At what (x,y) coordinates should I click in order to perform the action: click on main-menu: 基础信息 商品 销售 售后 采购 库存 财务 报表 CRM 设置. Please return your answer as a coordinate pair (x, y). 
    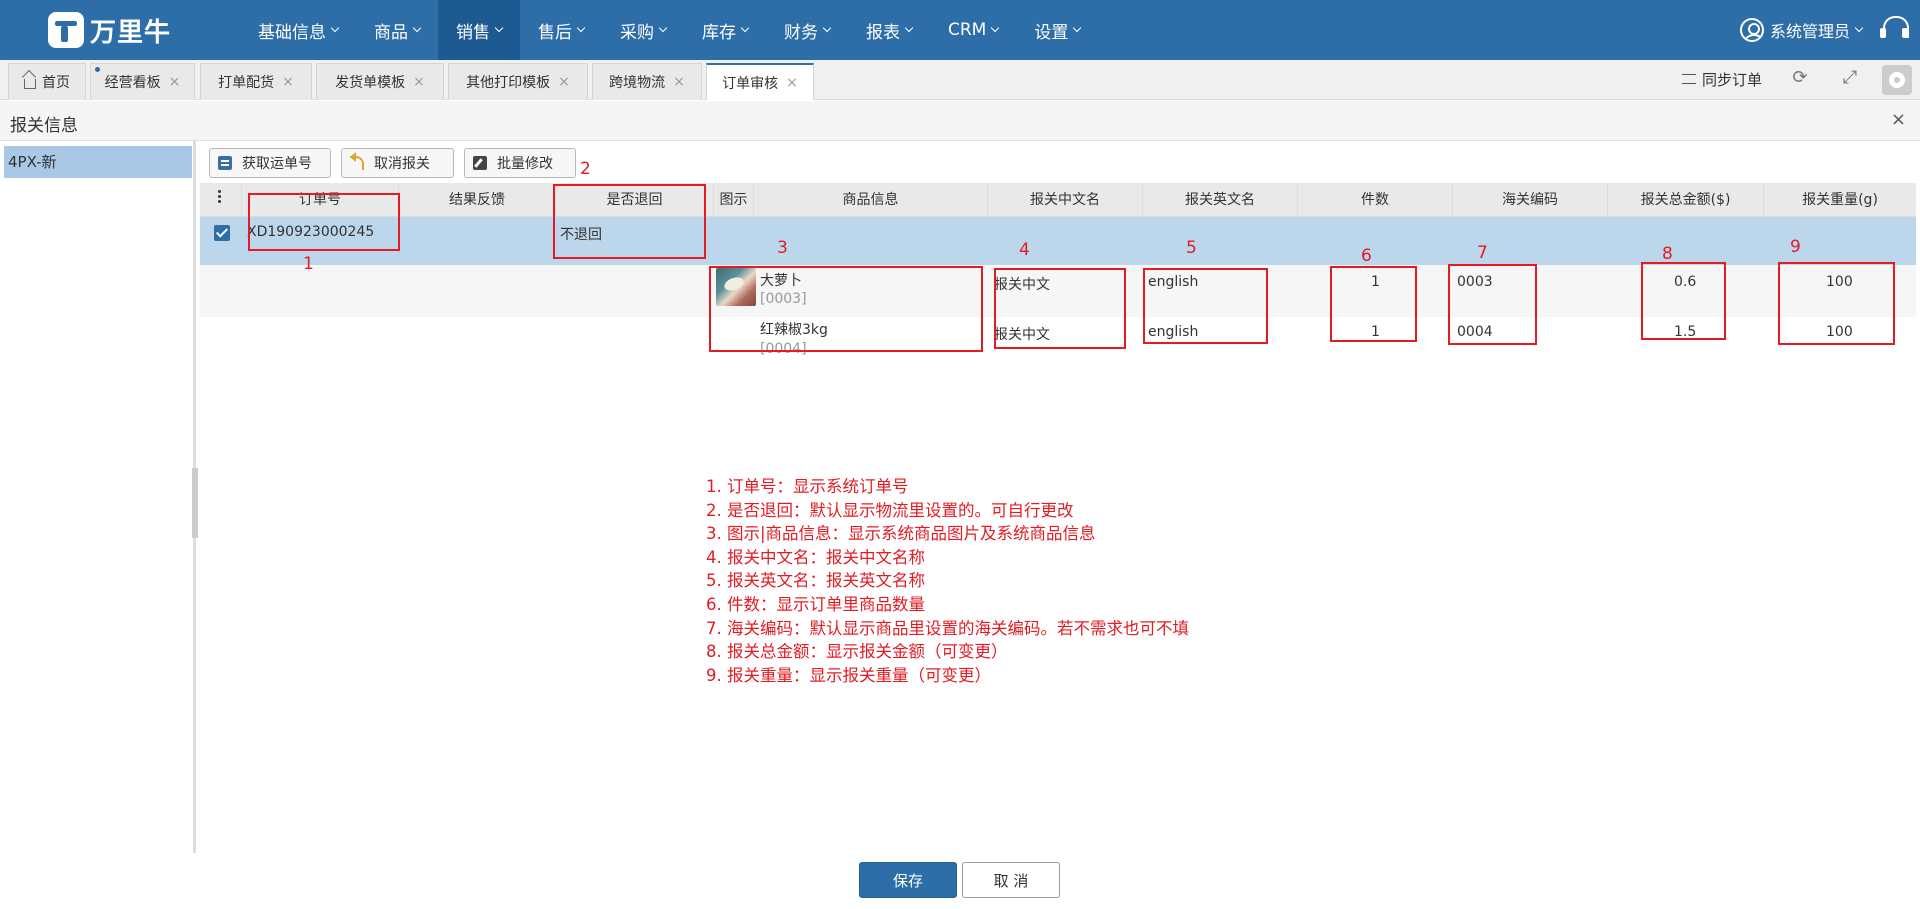
    Looking at the image, I should click on (669, 30).